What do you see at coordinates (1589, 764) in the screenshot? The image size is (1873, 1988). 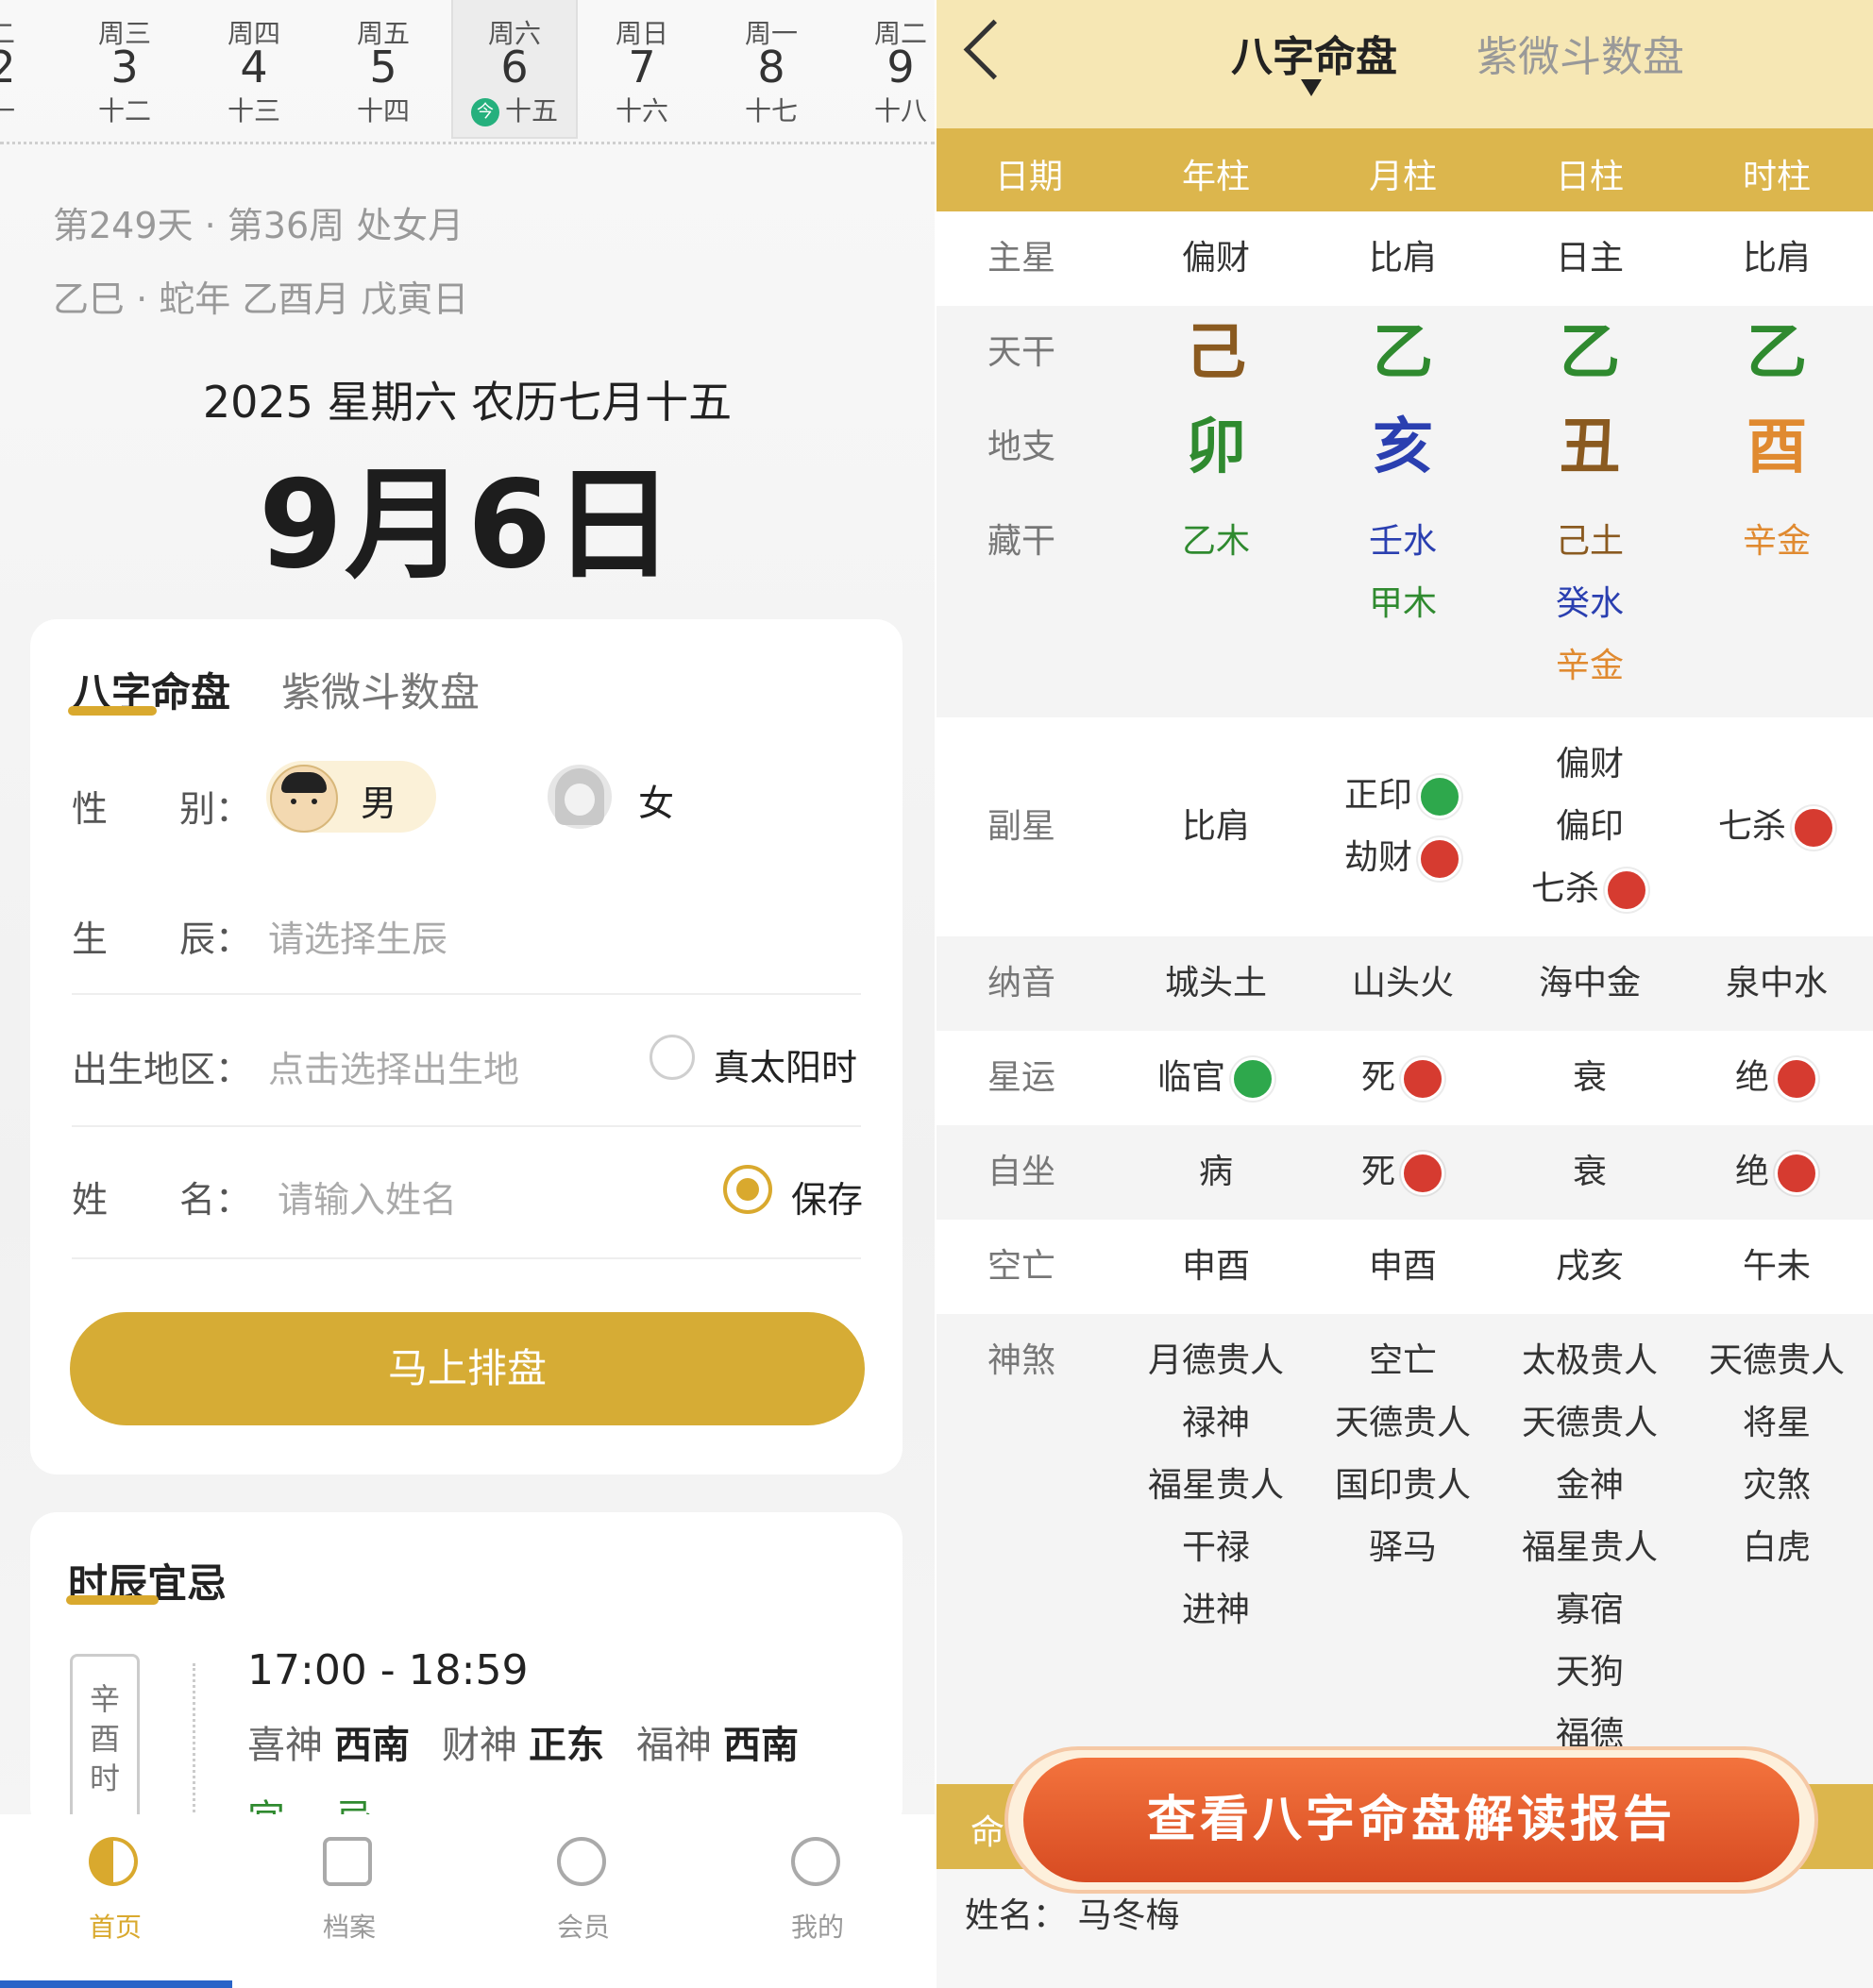 I see `star-name: 偏财` at bounding box center [1589, 764].